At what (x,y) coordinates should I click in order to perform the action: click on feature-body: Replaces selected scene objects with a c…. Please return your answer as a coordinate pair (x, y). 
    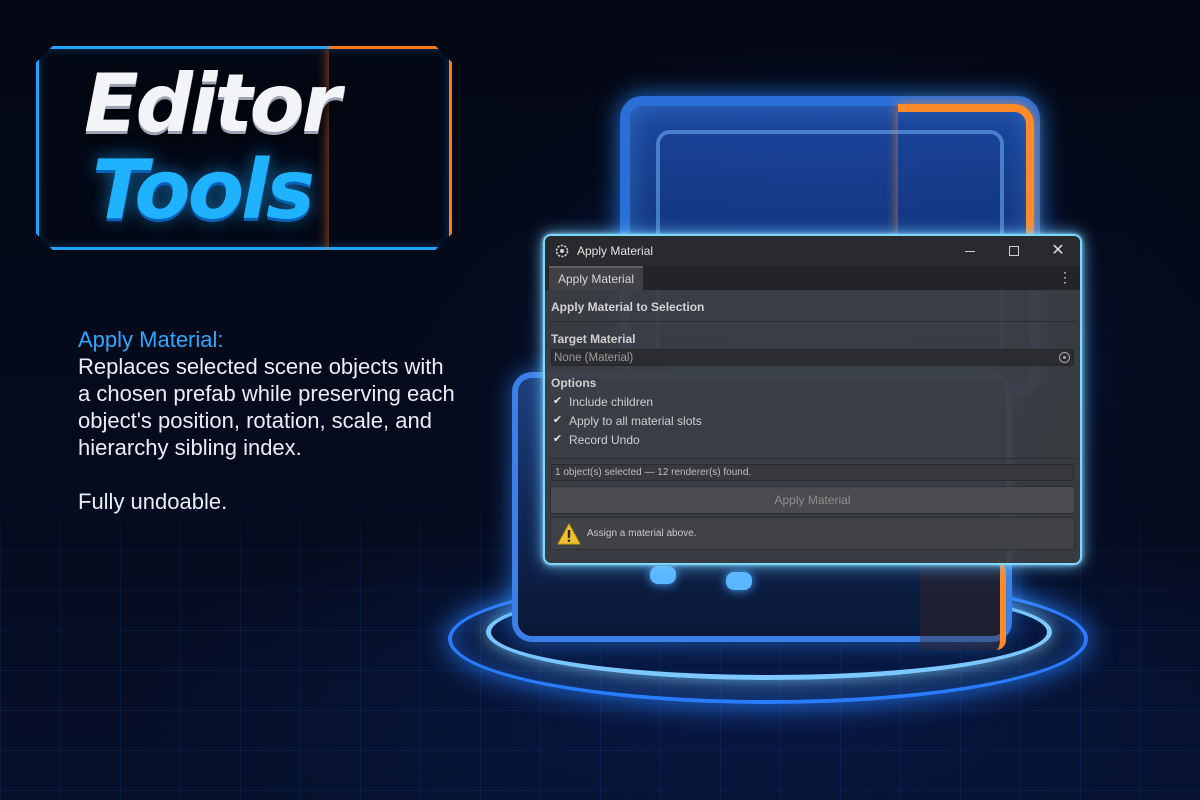
    Looking at the image, I should click on (266, 407).